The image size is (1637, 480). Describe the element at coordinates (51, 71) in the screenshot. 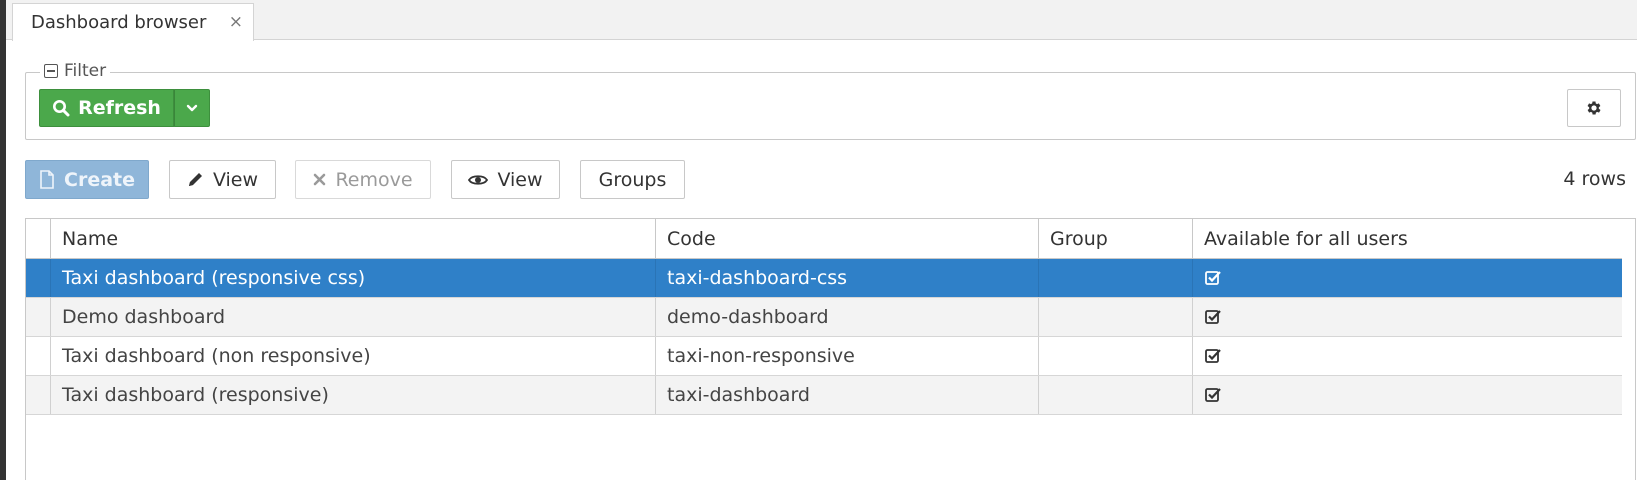

I see `collapse-icon` at that location.